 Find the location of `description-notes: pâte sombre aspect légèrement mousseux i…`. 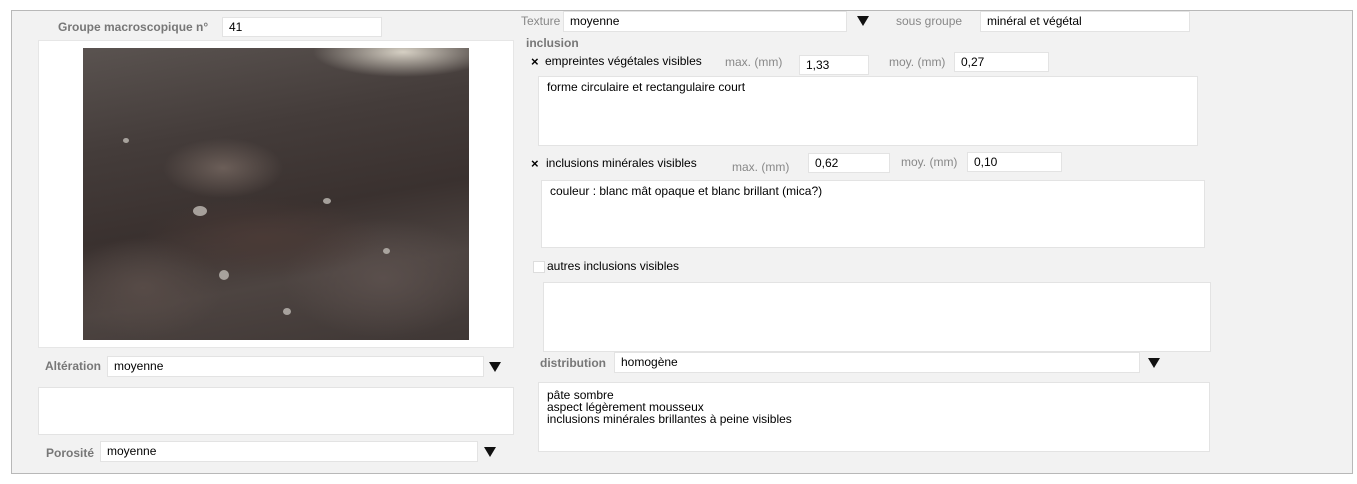

description-notes: pâte sombre aspect légèrement mousseux i… is located at coordinates (874, 417).